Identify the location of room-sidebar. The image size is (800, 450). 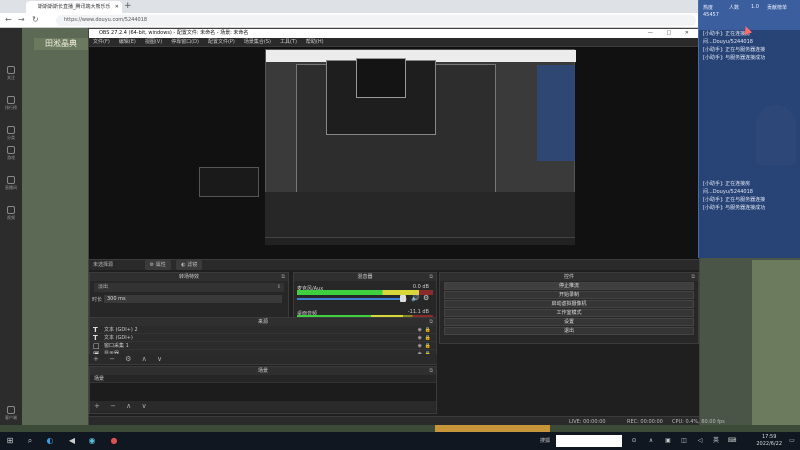
(57, 230).